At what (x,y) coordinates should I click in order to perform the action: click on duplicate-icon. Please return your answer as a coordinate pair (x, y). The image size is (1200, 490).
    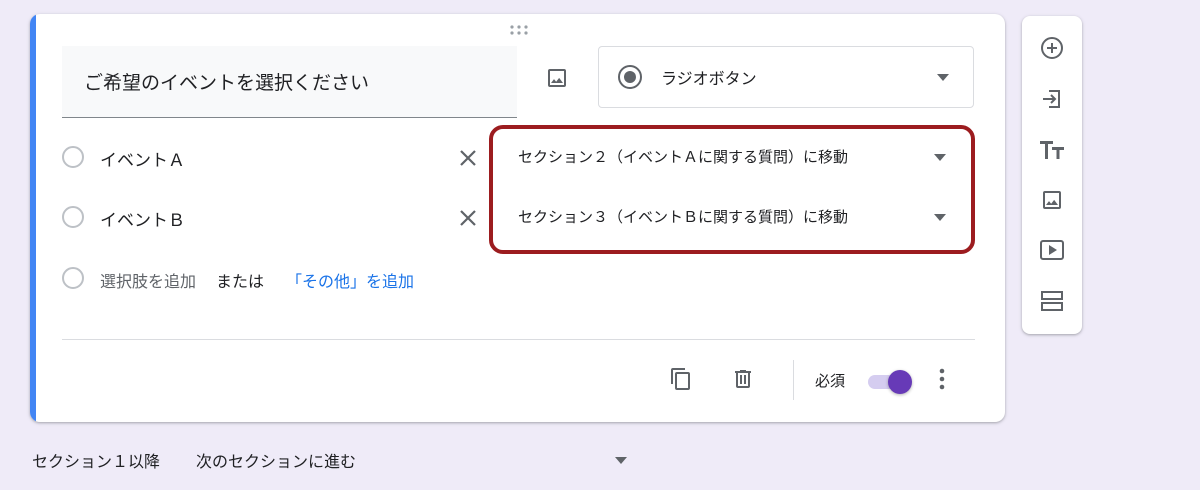
    Looking at the image, I should click on (680, 379).